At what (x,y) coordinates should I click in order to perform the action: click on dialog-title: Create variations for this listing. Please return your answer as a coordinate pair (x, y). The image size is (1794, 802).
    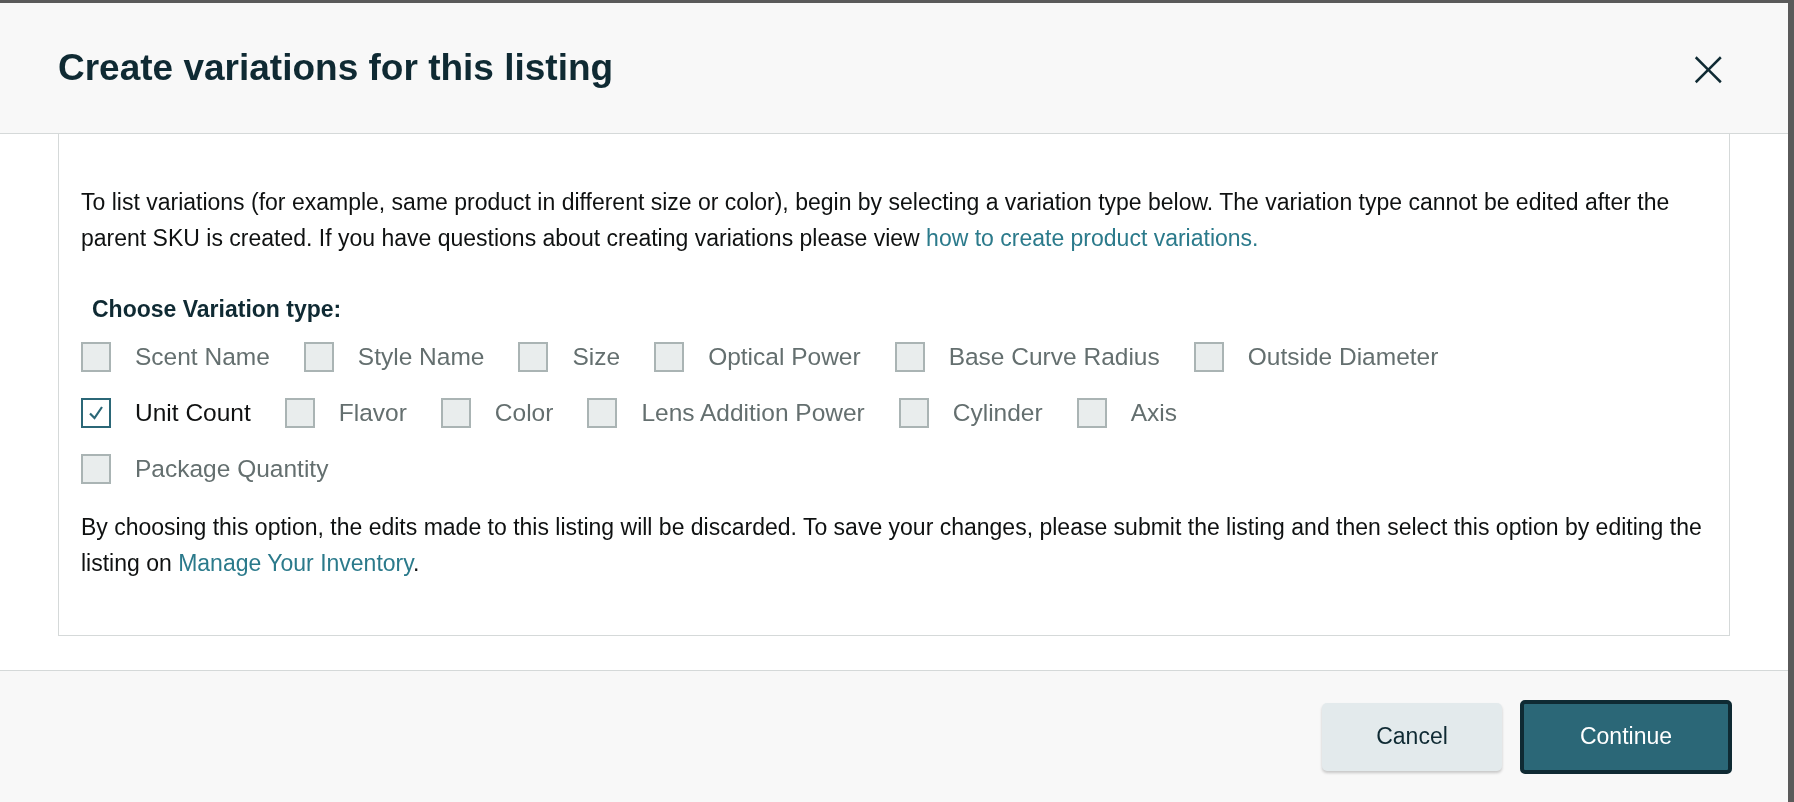
    Looking at the image, I should click on (336, 68).